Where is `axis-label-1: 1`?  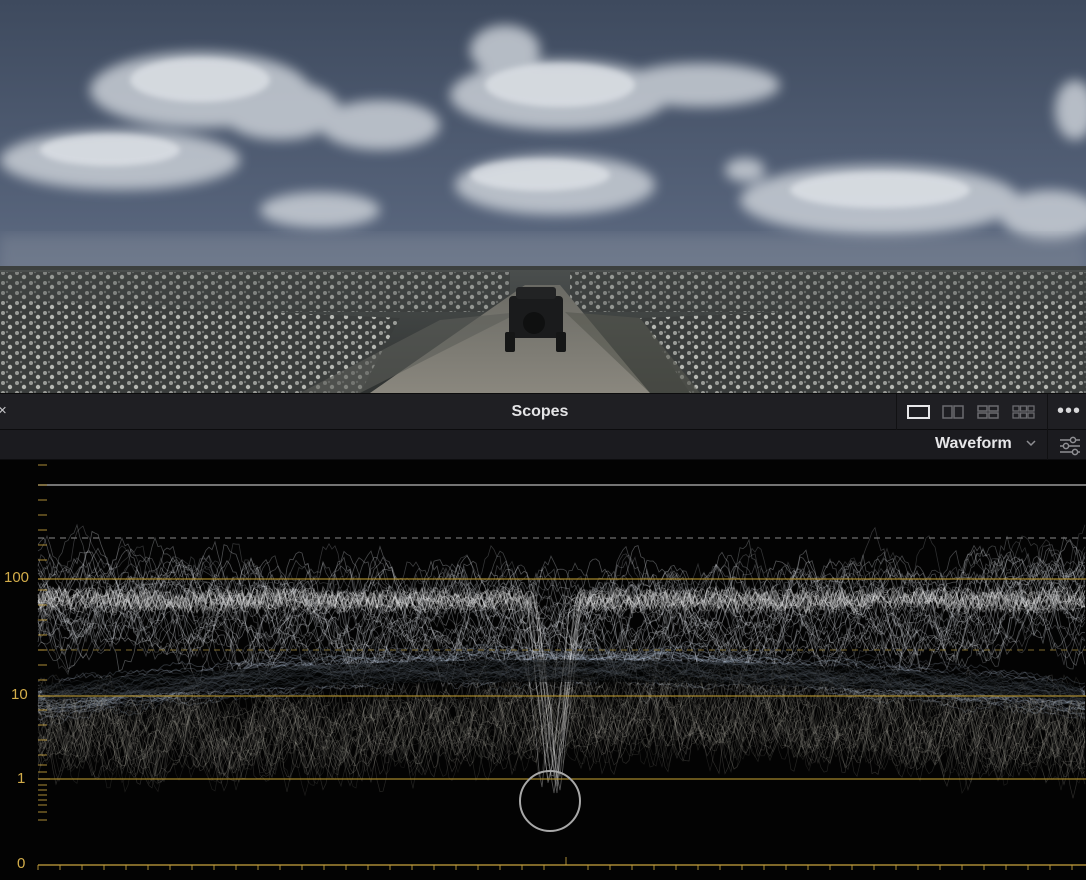
axis-label-1: 1 is located at coordinates (21, 778).